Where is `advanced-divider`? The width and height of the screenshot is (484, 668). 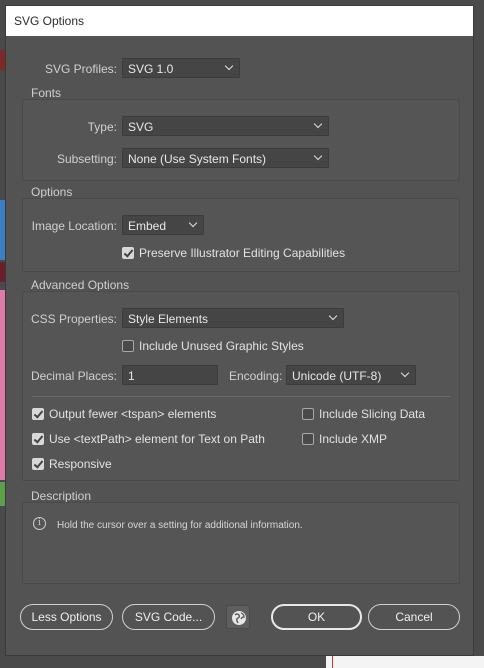
advanced-divider is located at coordinates (241, 396).